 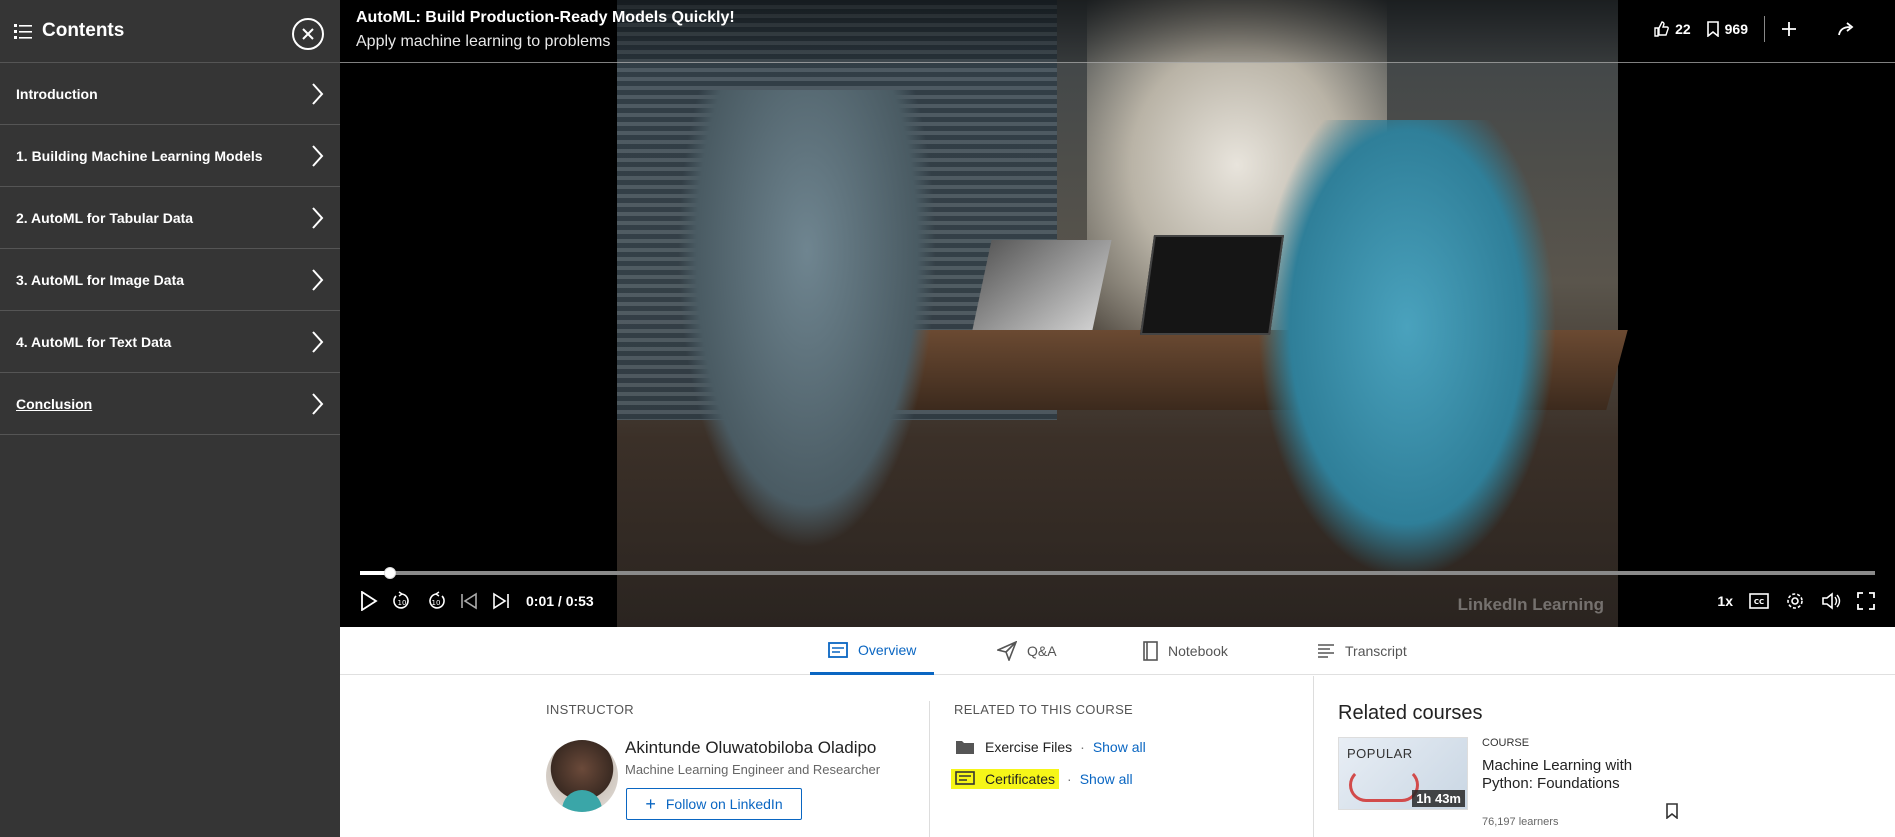 I want to click on certificates-row: Certificates · Show all, so click(x=1042, y=779).